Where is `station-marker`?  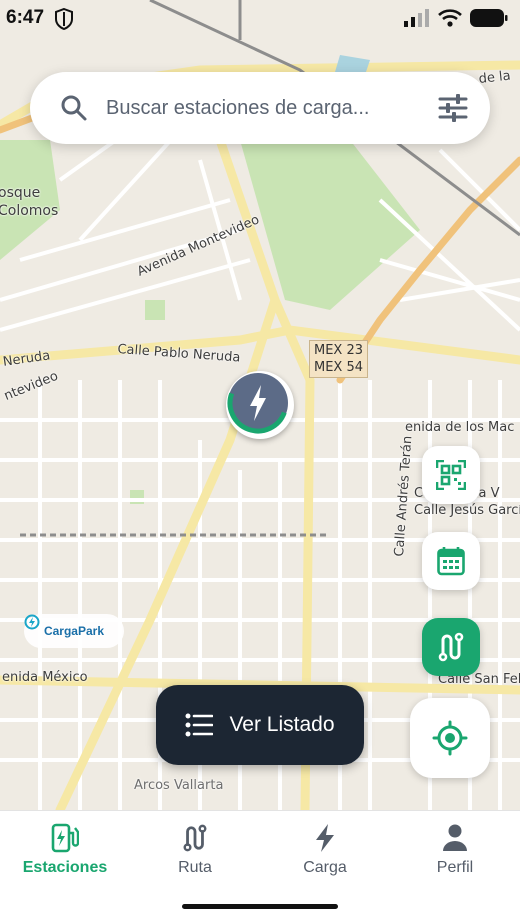
station-marker is located at coordinates (260, 405).